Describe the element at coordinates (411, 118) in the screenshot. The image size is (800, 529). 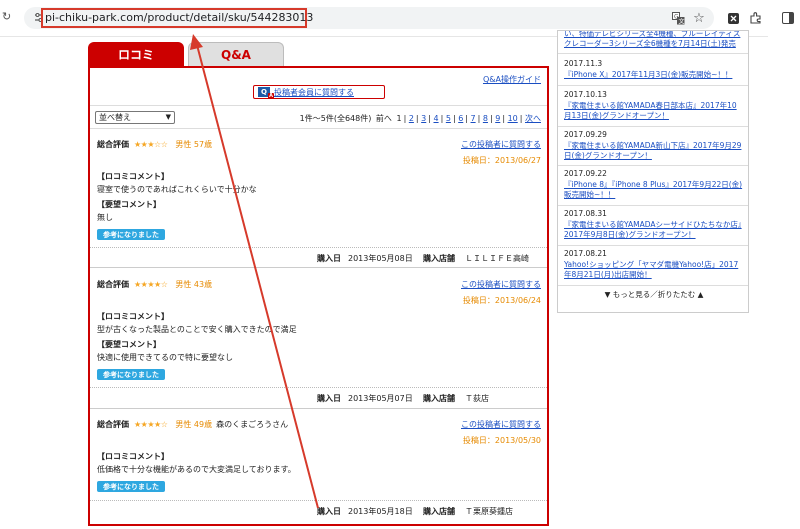
I see `pager-page: 2` at that location.